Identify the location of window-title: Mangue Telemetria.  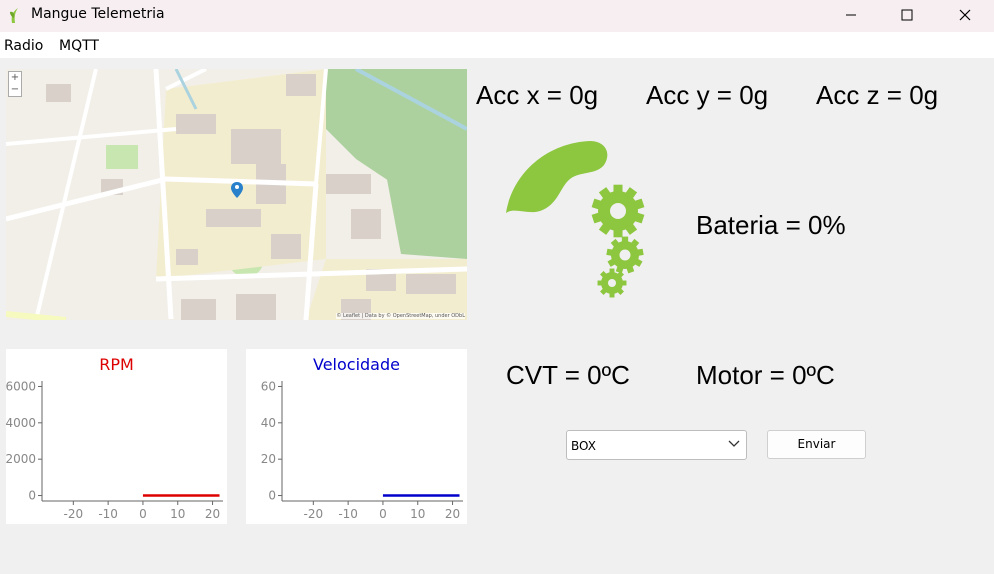
(98, 14).